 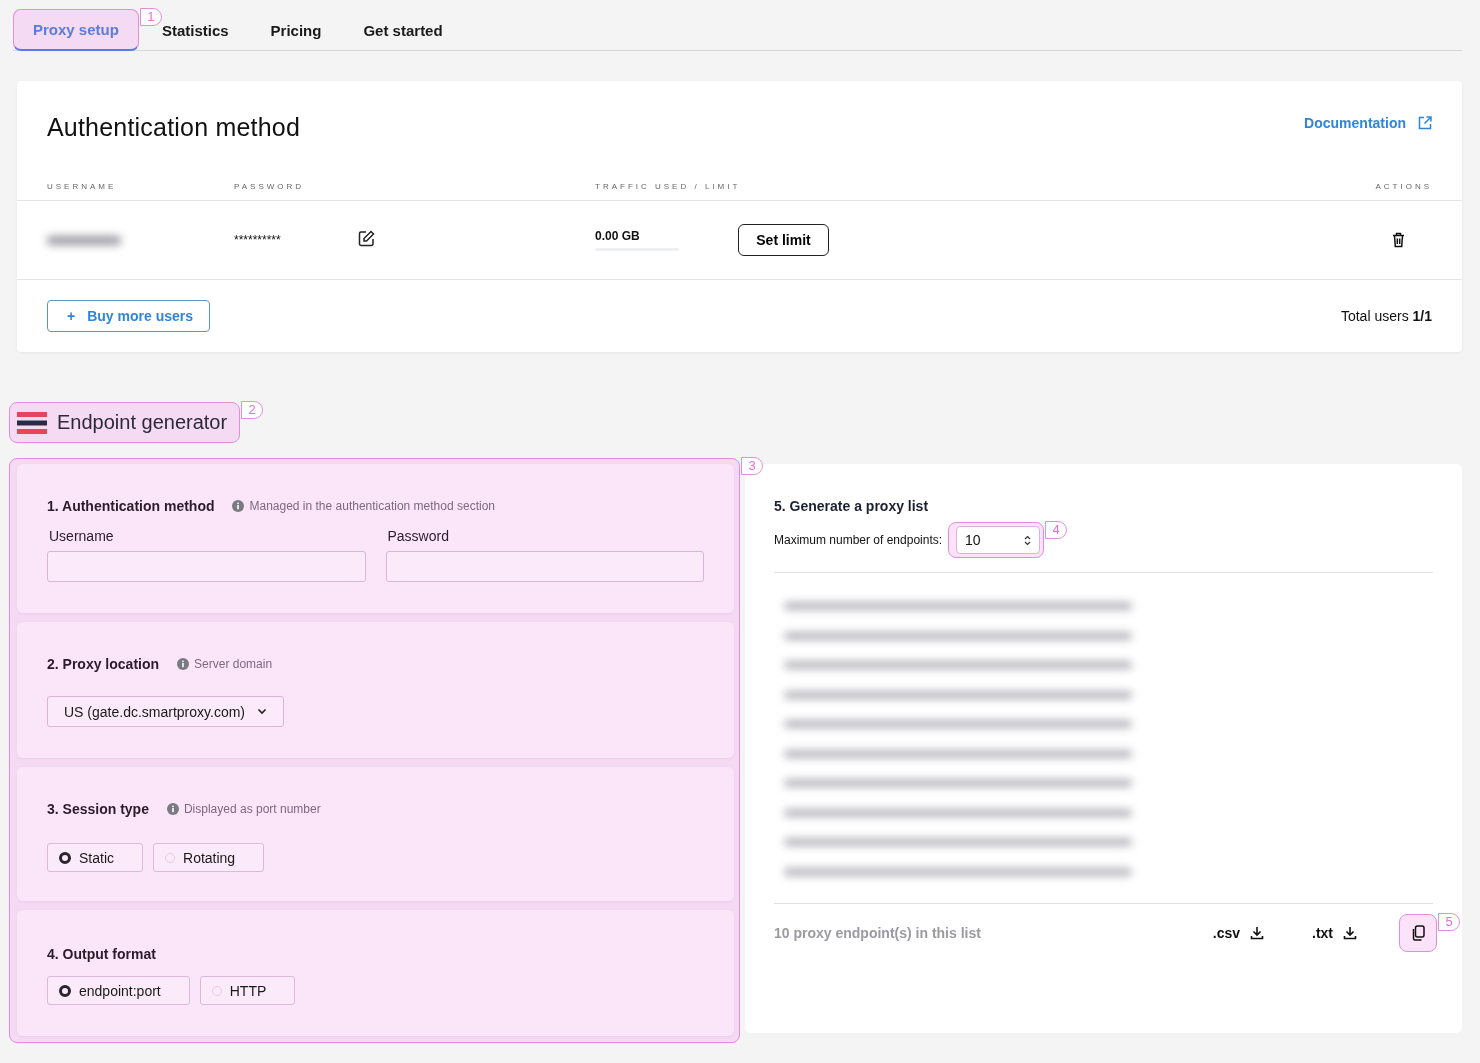 What do you see at coordinates (403, 30) in the screenshot?
I see `tab: Get started` at bounding box center [403, 30].